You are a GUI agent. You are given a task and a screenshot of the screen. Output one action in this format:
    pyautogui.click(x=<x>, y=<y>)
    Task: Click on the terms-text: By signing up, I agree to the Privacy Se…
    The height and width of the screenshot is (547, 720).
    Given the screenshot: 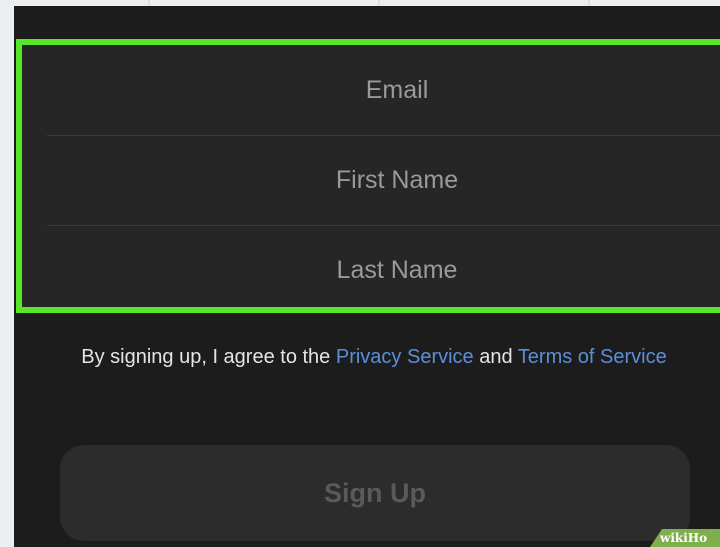 What is the action you would take?
    pyautogui.click(x=374, y=357)
    